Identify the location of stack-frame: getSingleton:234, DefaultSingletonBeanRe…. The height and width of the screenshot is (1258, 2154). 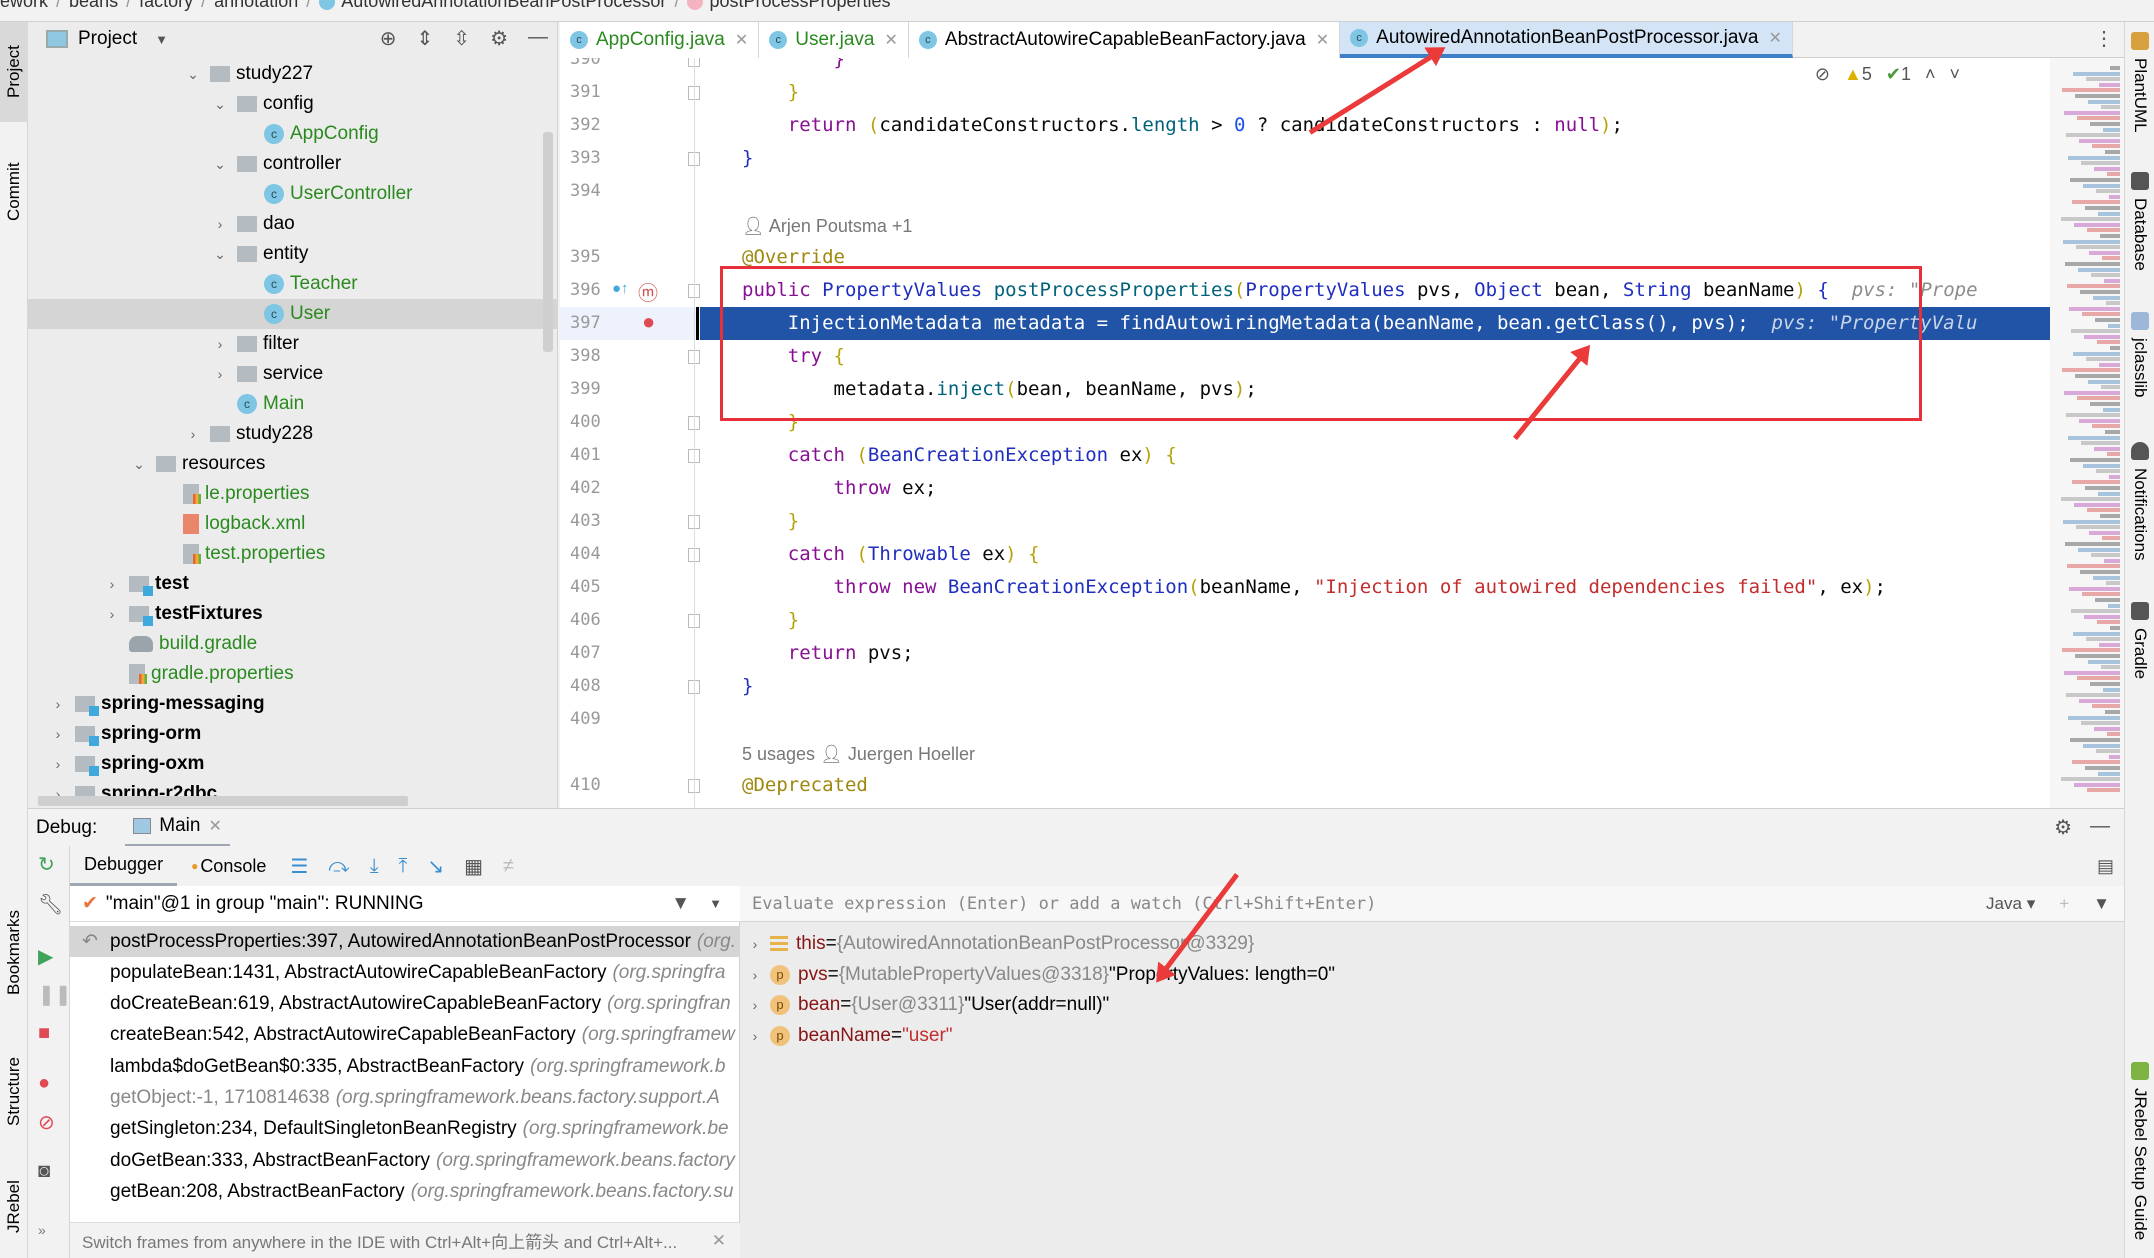
(405, 1129).